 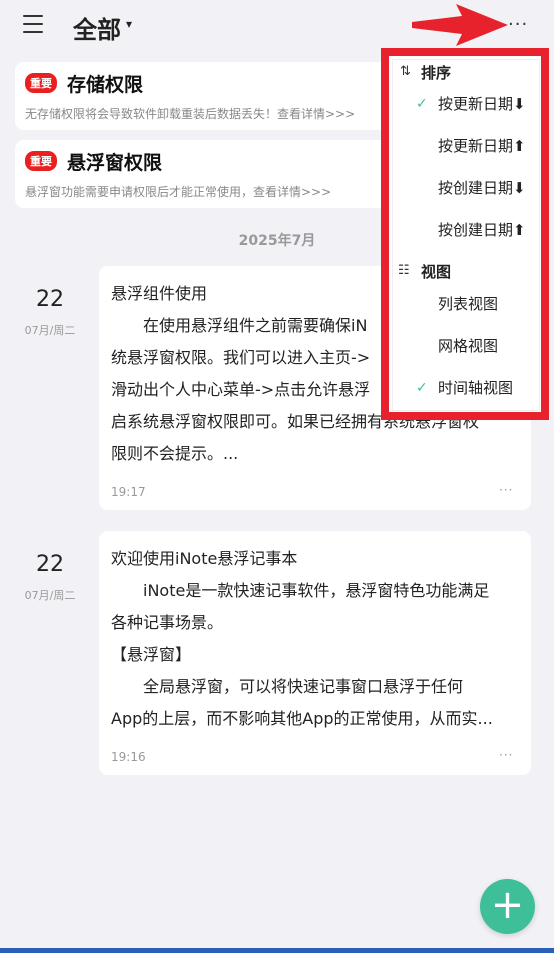 What do you see at coordinates (167, 622) in the screenshot?
I see `note-content-line: 各种记事场景。` at bounding box center [167, 622].